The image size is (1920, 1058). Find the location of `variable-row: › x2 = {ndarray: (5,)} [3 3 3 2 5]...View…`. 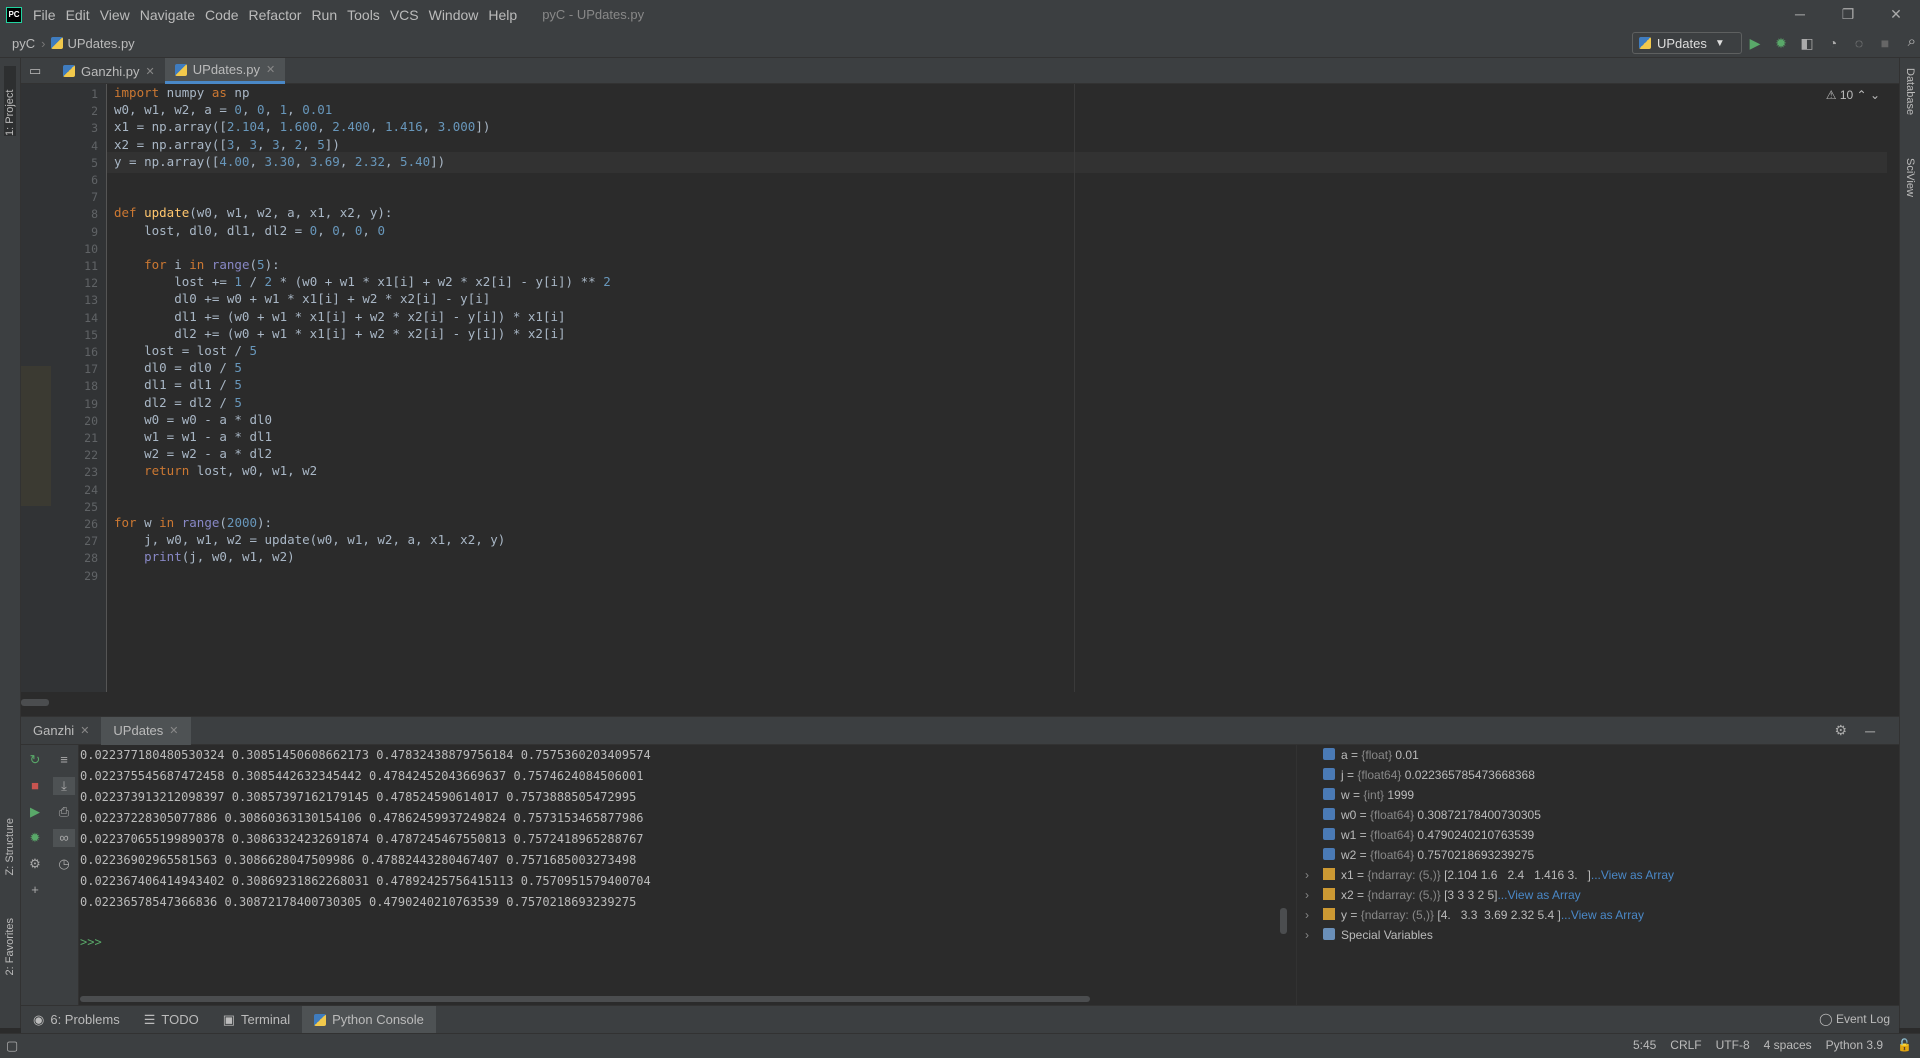

variable-row: › x2 = {ndarray: (5,)} [3 3 3 2 5]...View… is located at coordinates (1443, 895).